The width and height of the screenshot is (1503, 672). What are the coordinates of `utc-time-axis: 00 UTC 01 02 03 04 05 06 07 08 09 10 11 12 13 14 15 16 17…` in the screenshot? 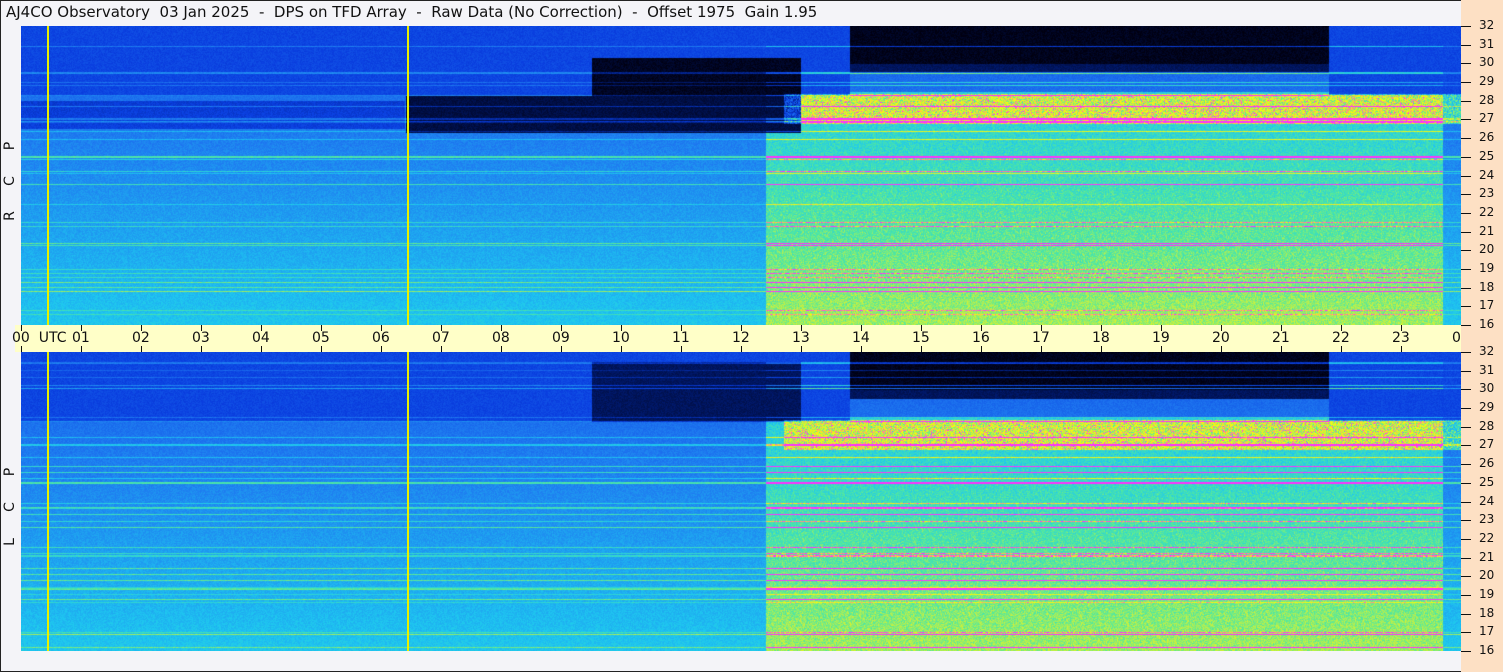 It's located at (757, 338).